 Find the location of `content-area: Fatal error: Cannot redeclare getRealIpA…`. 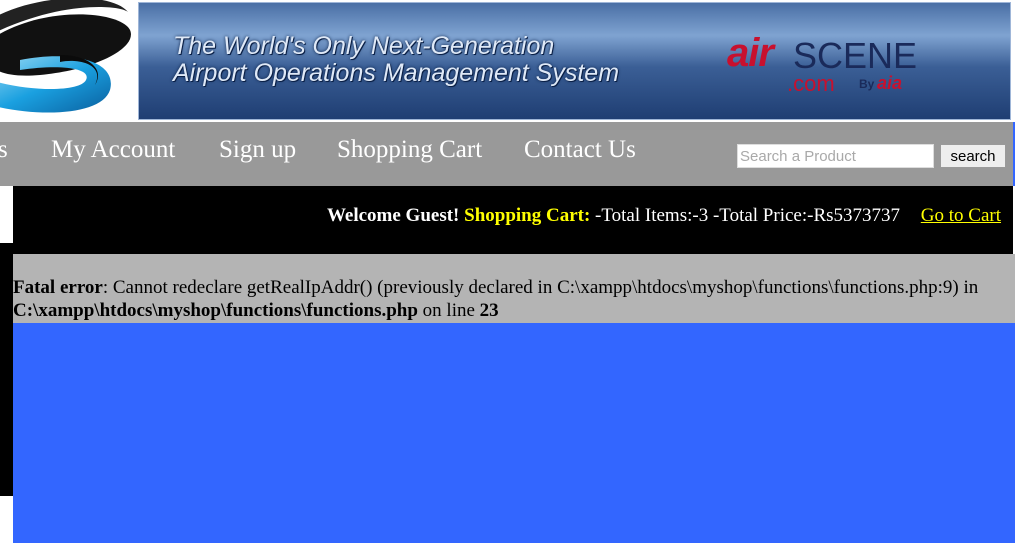

content-area: Fatal error: Cannot redeclare getRealIpA… is located at coordinates (514, 288).